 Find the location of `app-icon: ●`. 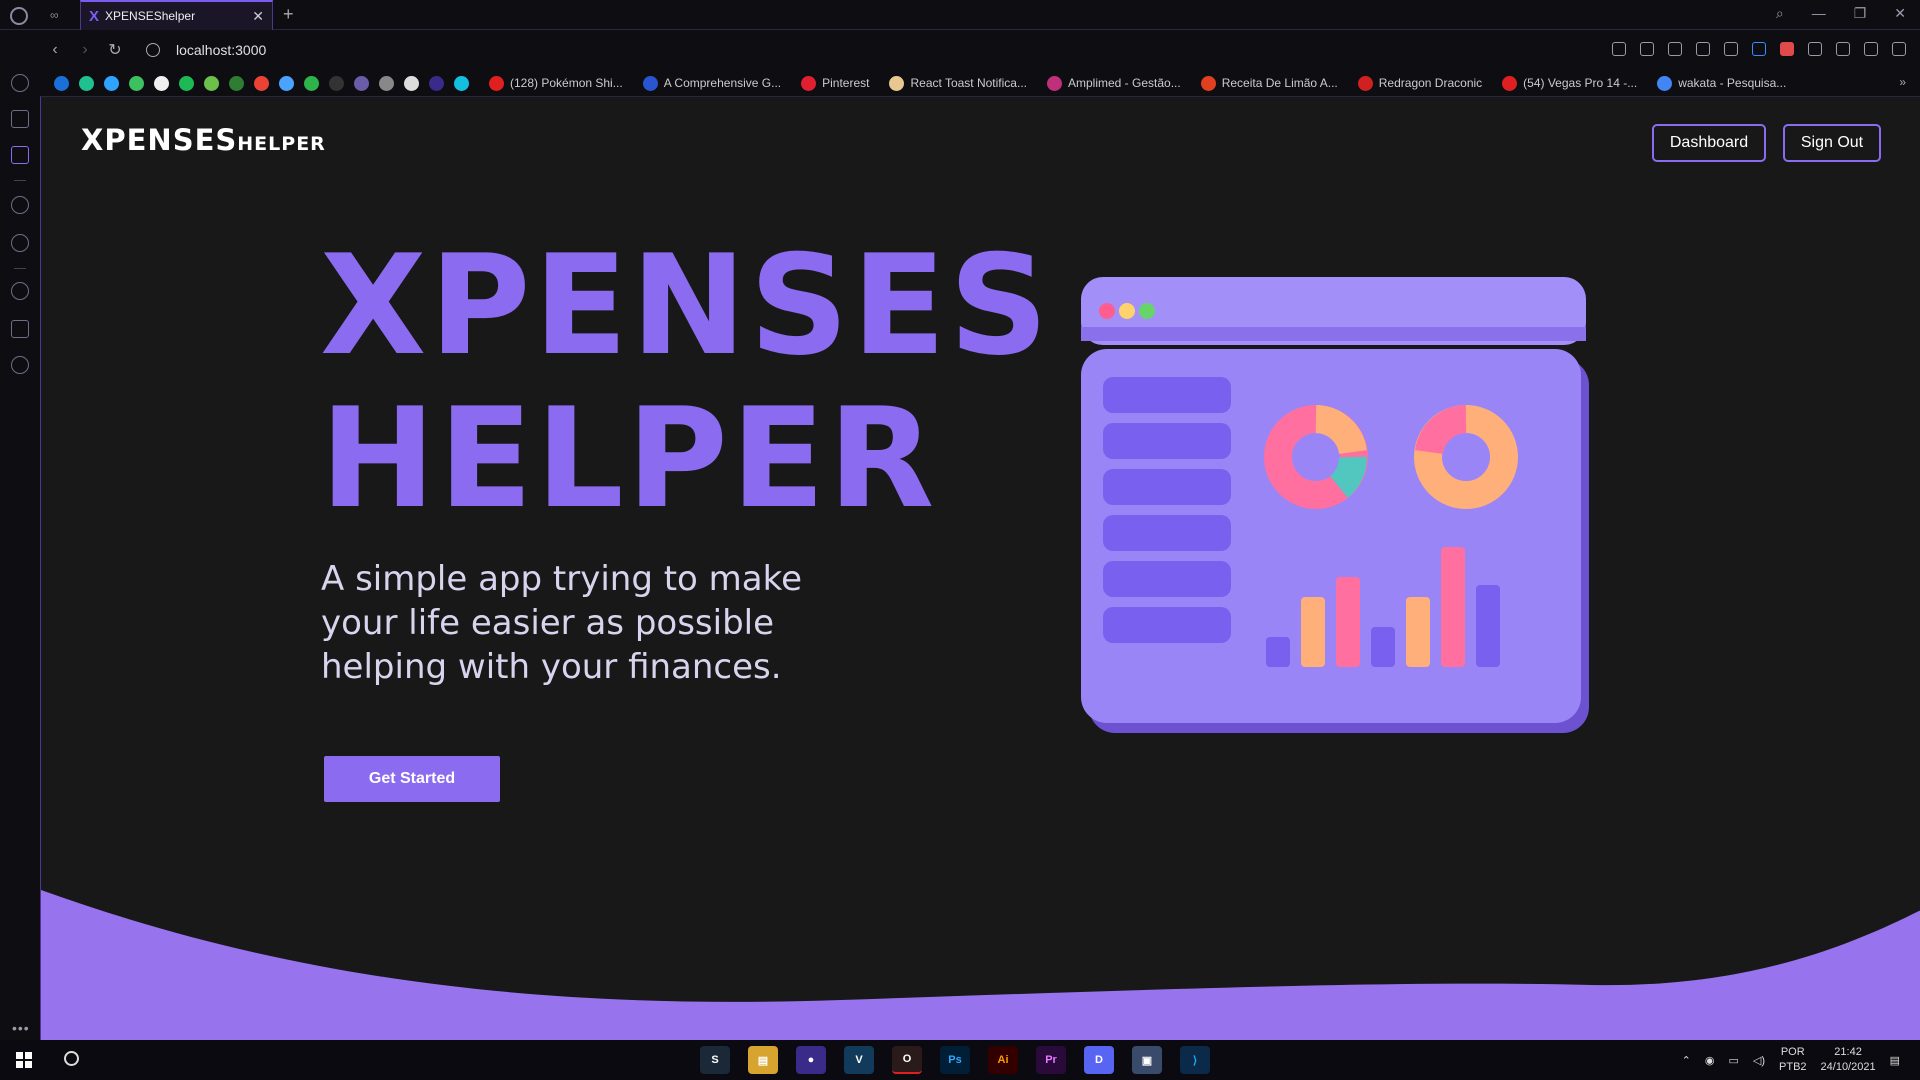

app-icon: ● is located at coordinates (811, 1060).